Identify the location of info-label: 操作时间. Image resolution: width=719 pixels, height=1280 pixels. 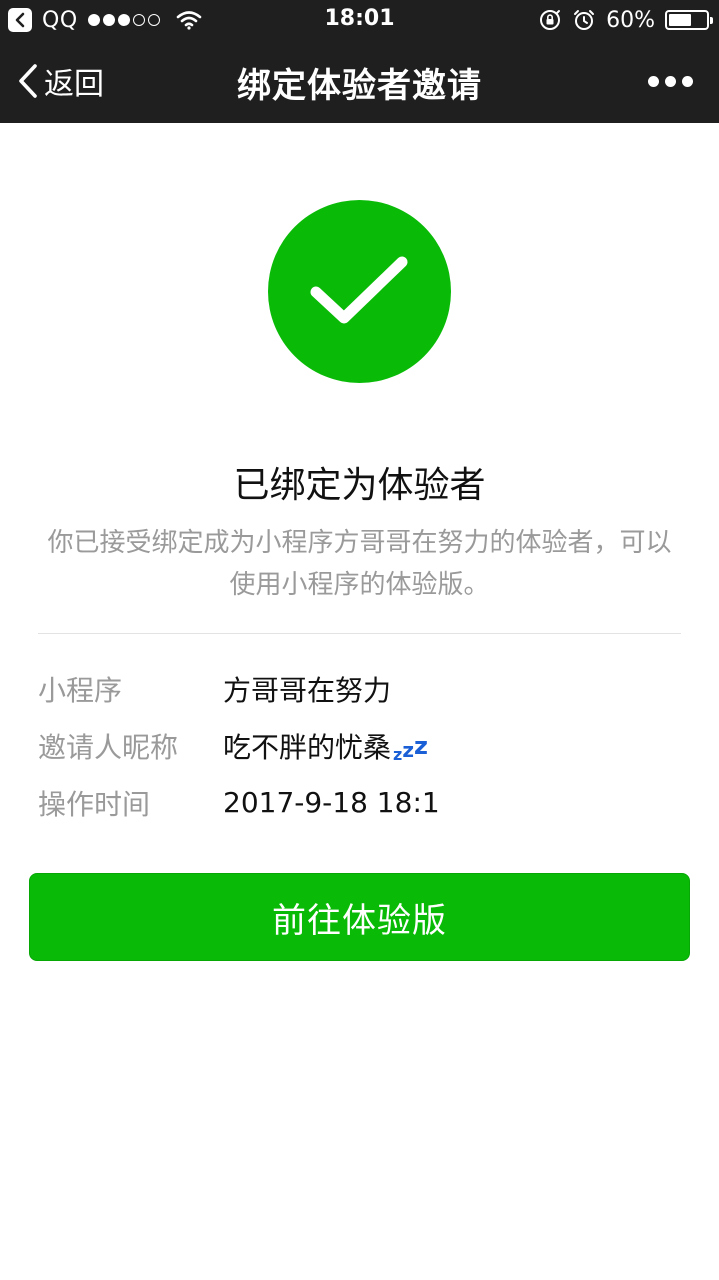
(94, 804).